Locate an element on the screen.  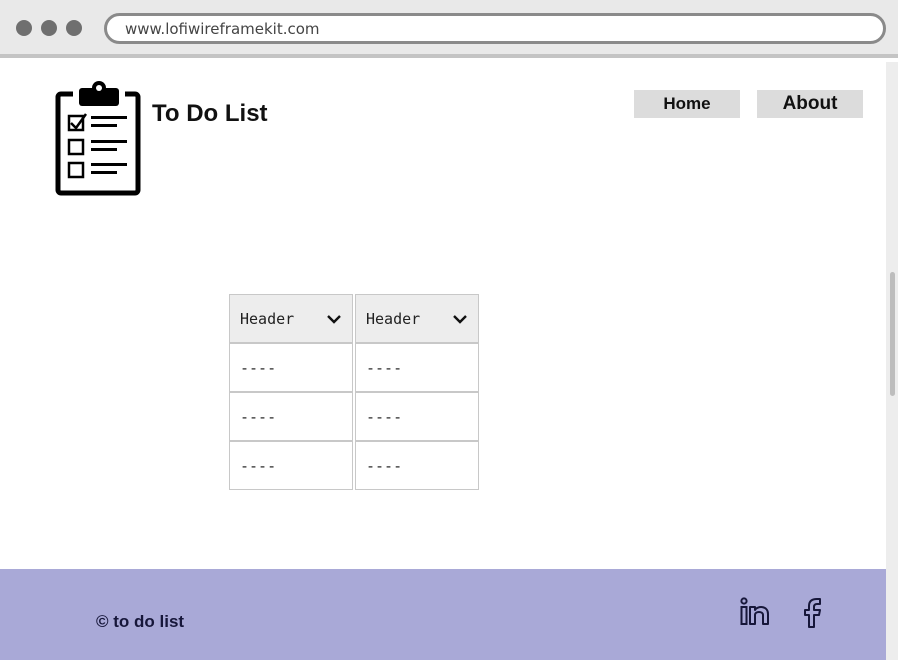
clipboard-checklist-icon is located at coordinates (98, 138).